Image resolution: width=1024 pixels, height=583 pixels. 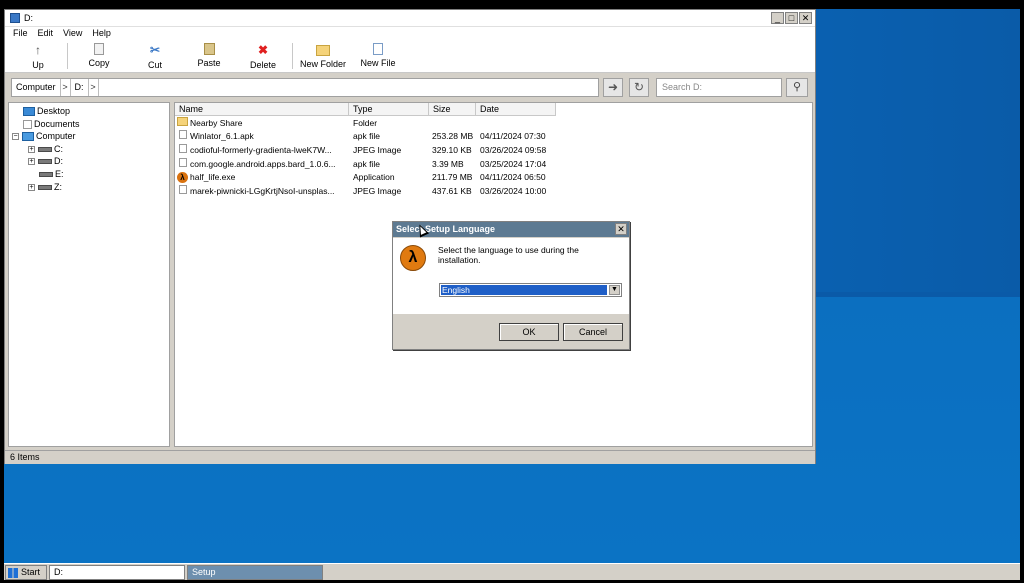 I want to click on desktop-icon, so click(x=29, y=112).